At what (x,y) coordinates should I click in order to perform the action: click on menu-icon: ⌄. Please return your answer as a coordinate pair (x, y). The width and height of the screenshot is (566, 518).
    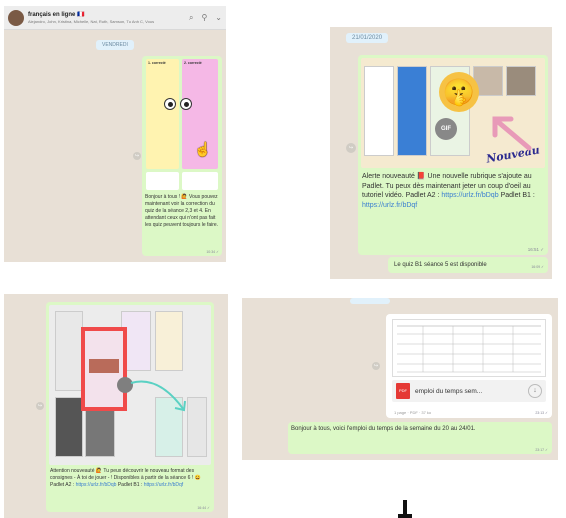
    Looking at the image, I should click on (218, 18).